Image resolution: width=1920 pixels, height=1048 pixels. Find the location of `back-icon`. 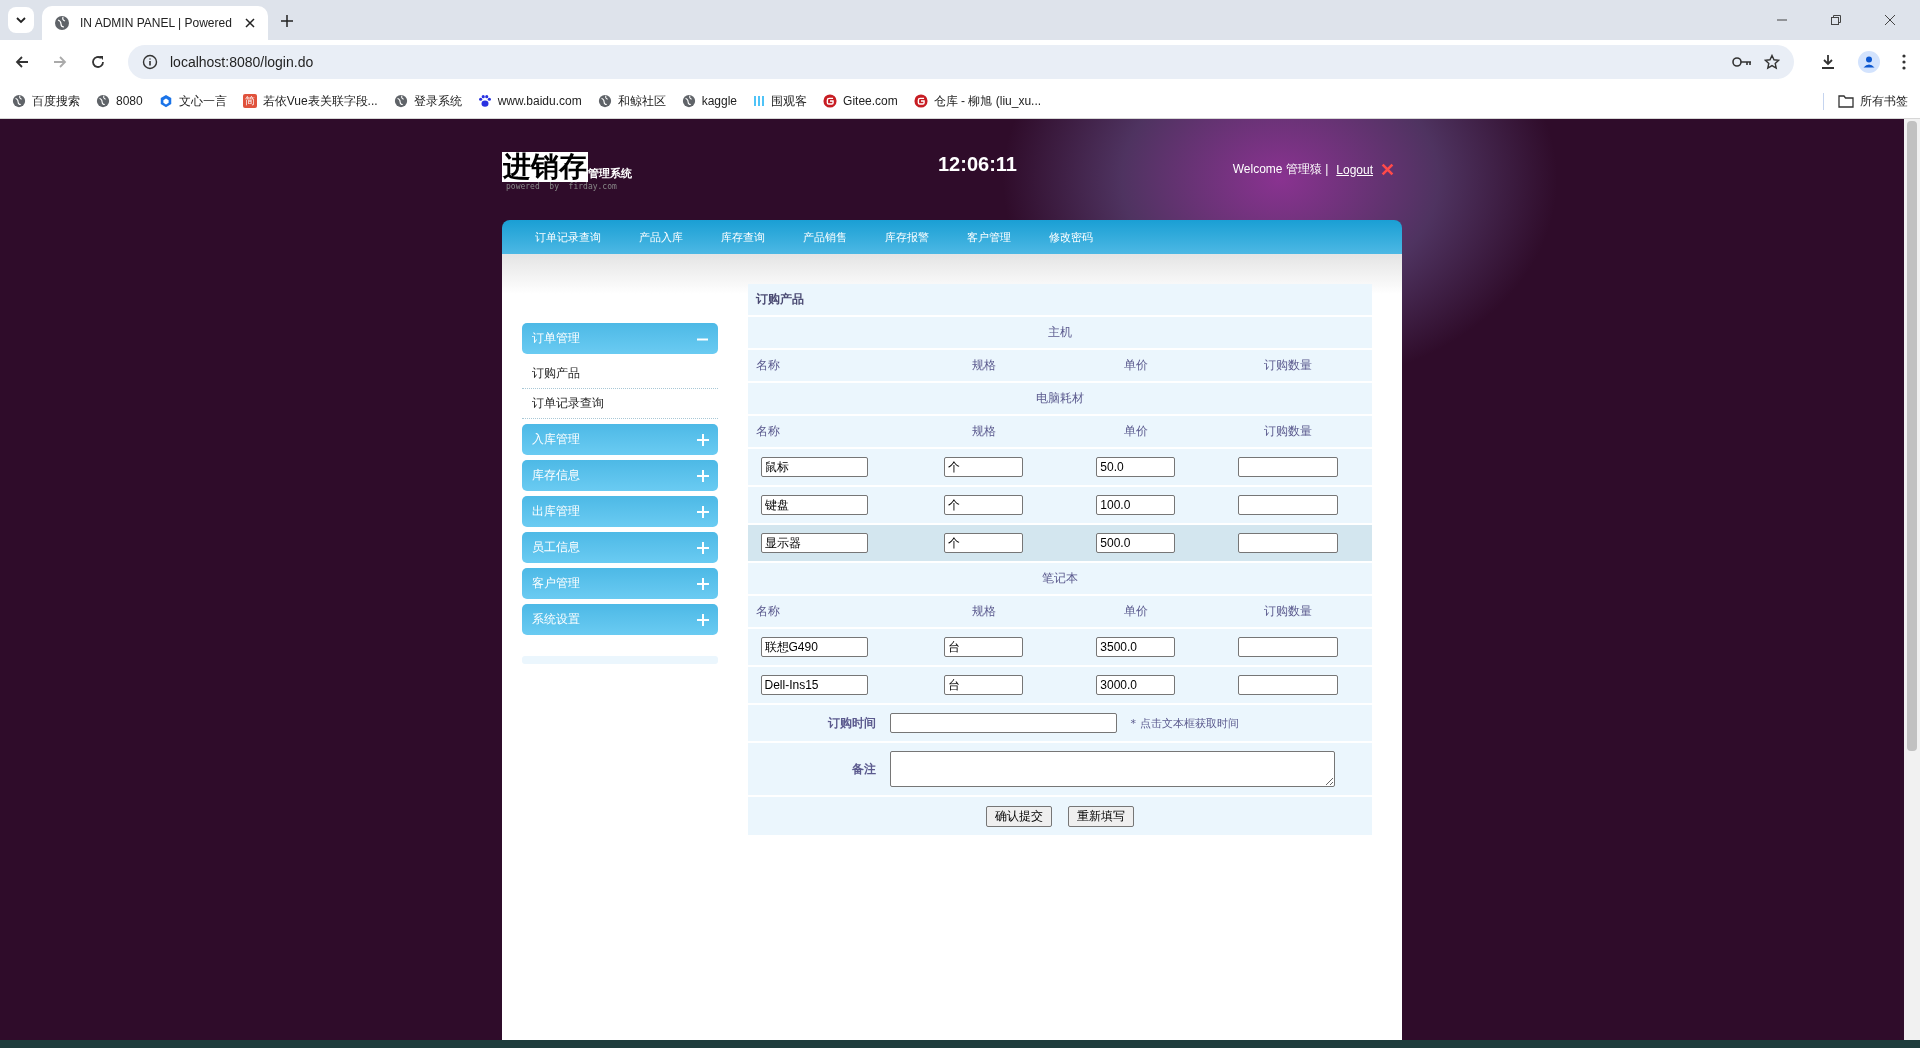

back-icon is located at coordinates (22, 62).